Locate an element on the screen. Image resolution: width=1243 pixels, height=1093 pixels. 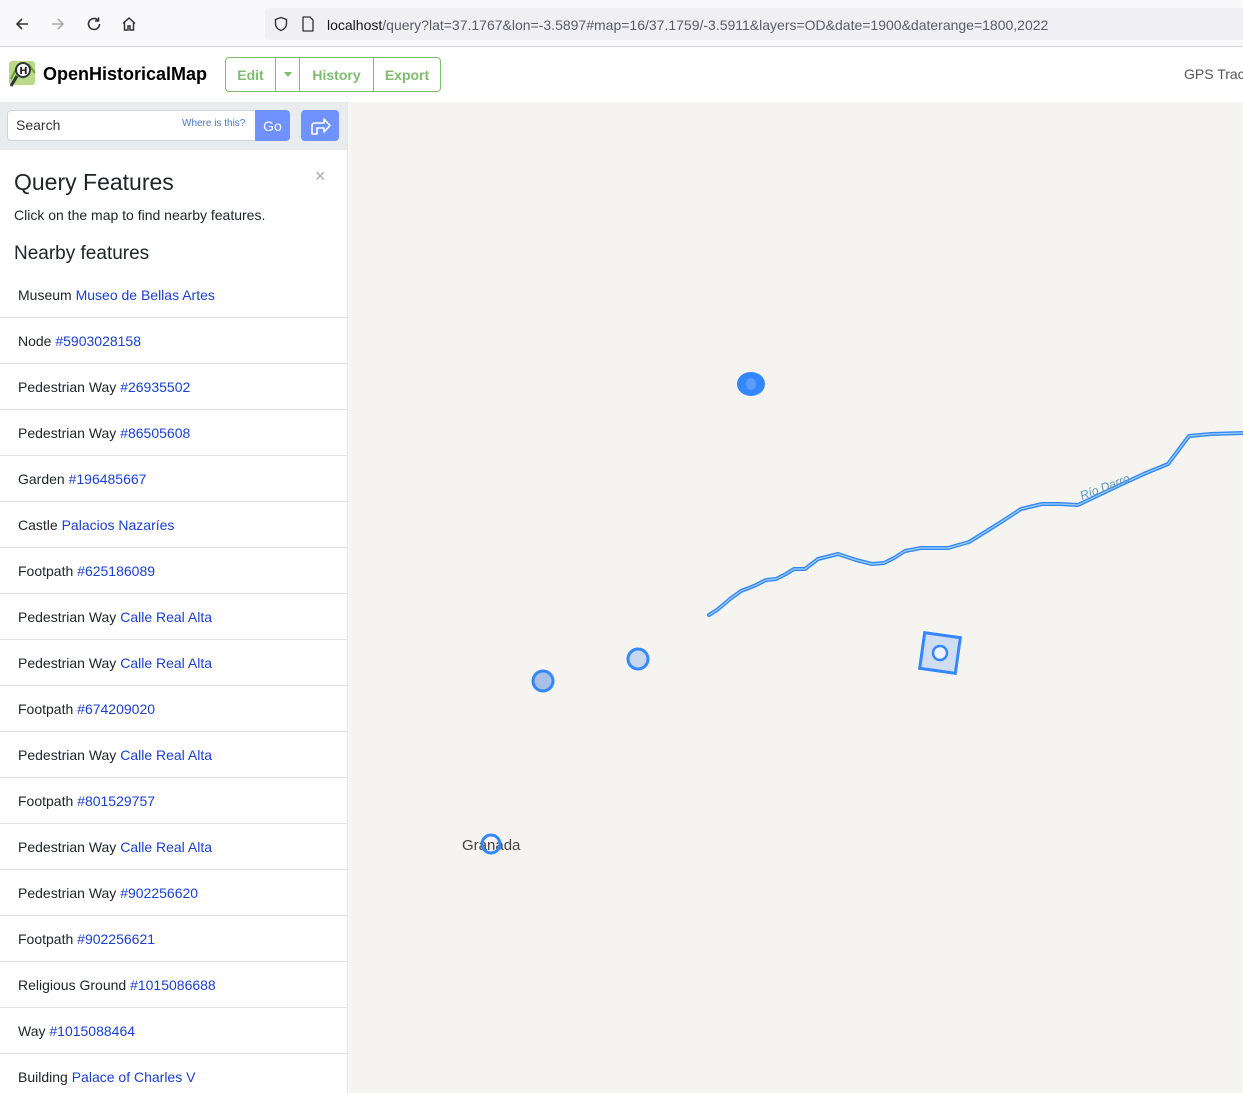
edit-dropdown-button is located at coordinates (288, 74).